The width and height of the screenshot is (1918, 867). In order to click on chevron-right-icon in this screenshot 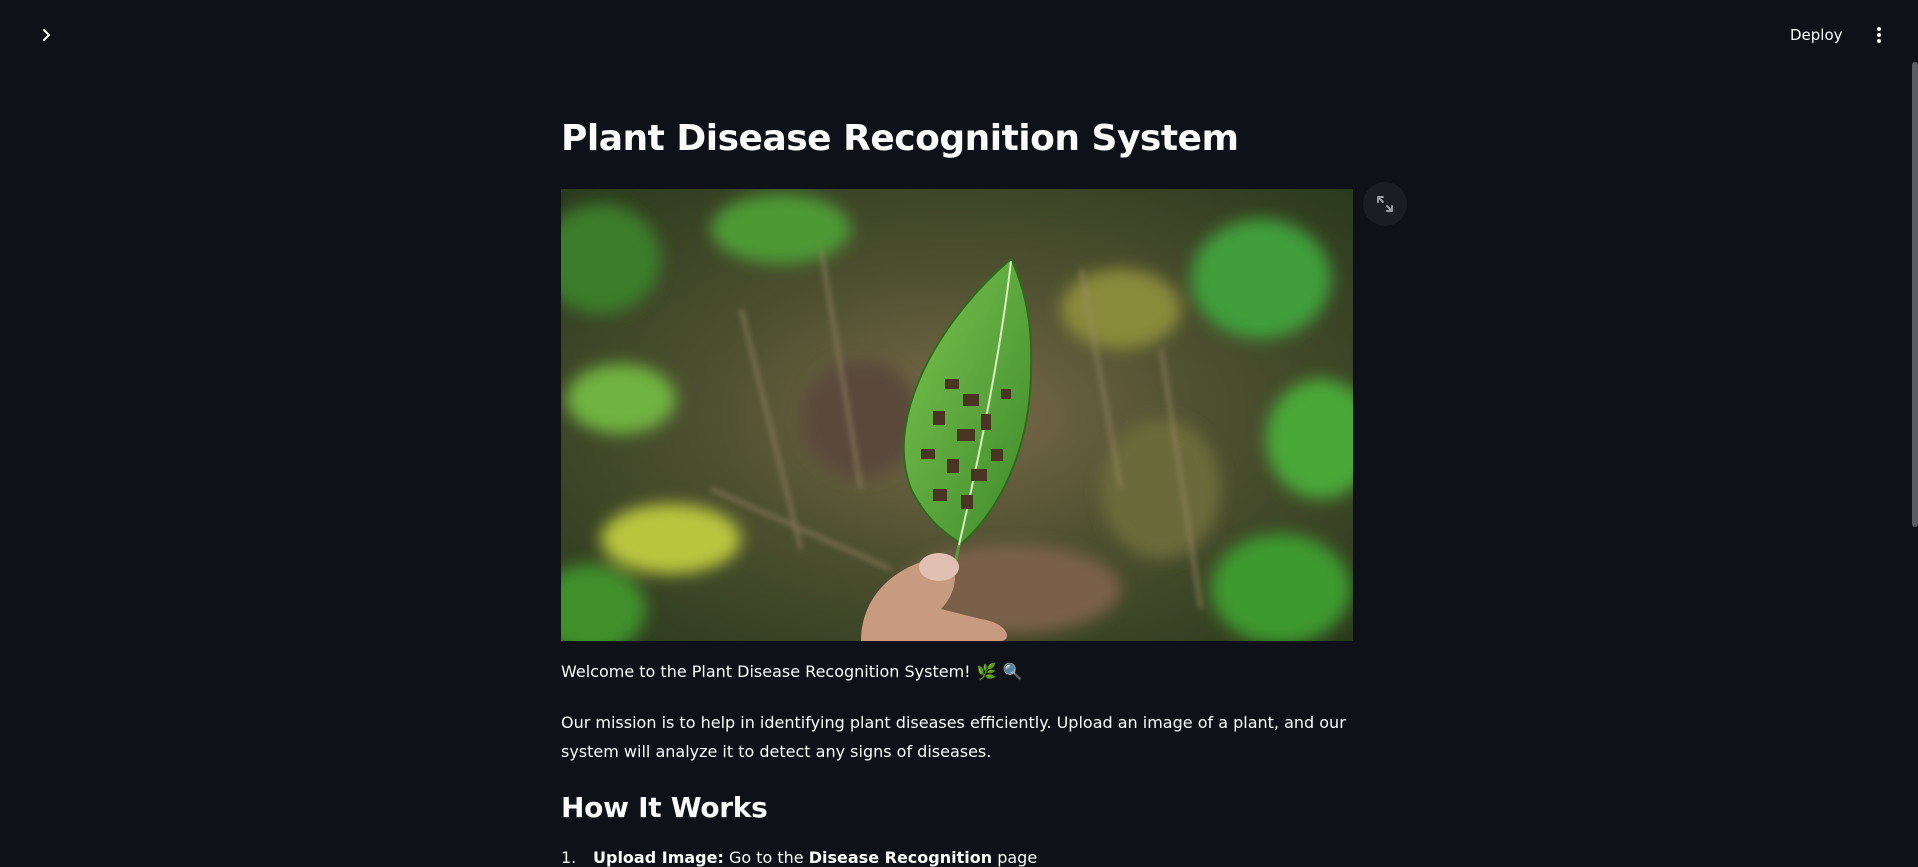, I will do `click(46, 35)`.